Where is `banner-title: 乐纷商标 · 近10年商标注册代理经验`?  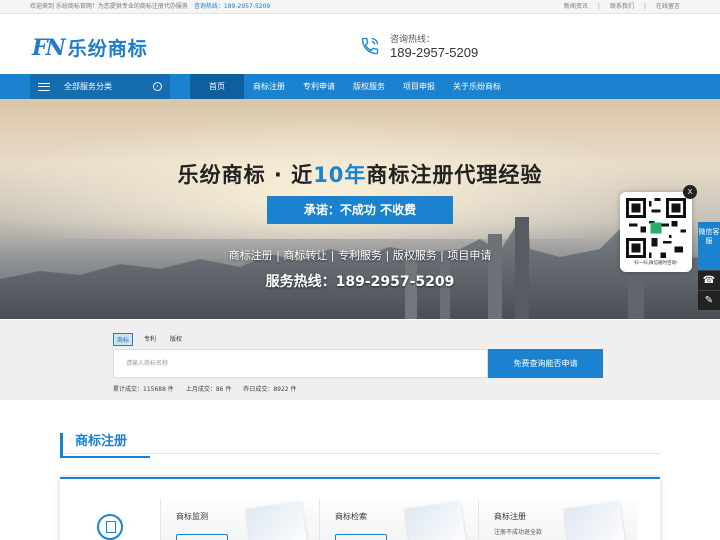 banner-title: 乐纷商标 · 近10年商标注册代理经验 is located at coordinates (360, 174).